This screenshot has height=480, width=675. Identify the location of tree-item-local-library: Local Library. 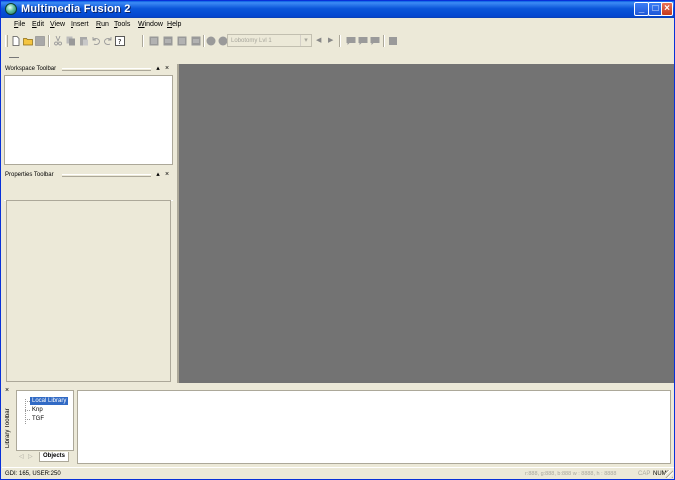
(49, 401).